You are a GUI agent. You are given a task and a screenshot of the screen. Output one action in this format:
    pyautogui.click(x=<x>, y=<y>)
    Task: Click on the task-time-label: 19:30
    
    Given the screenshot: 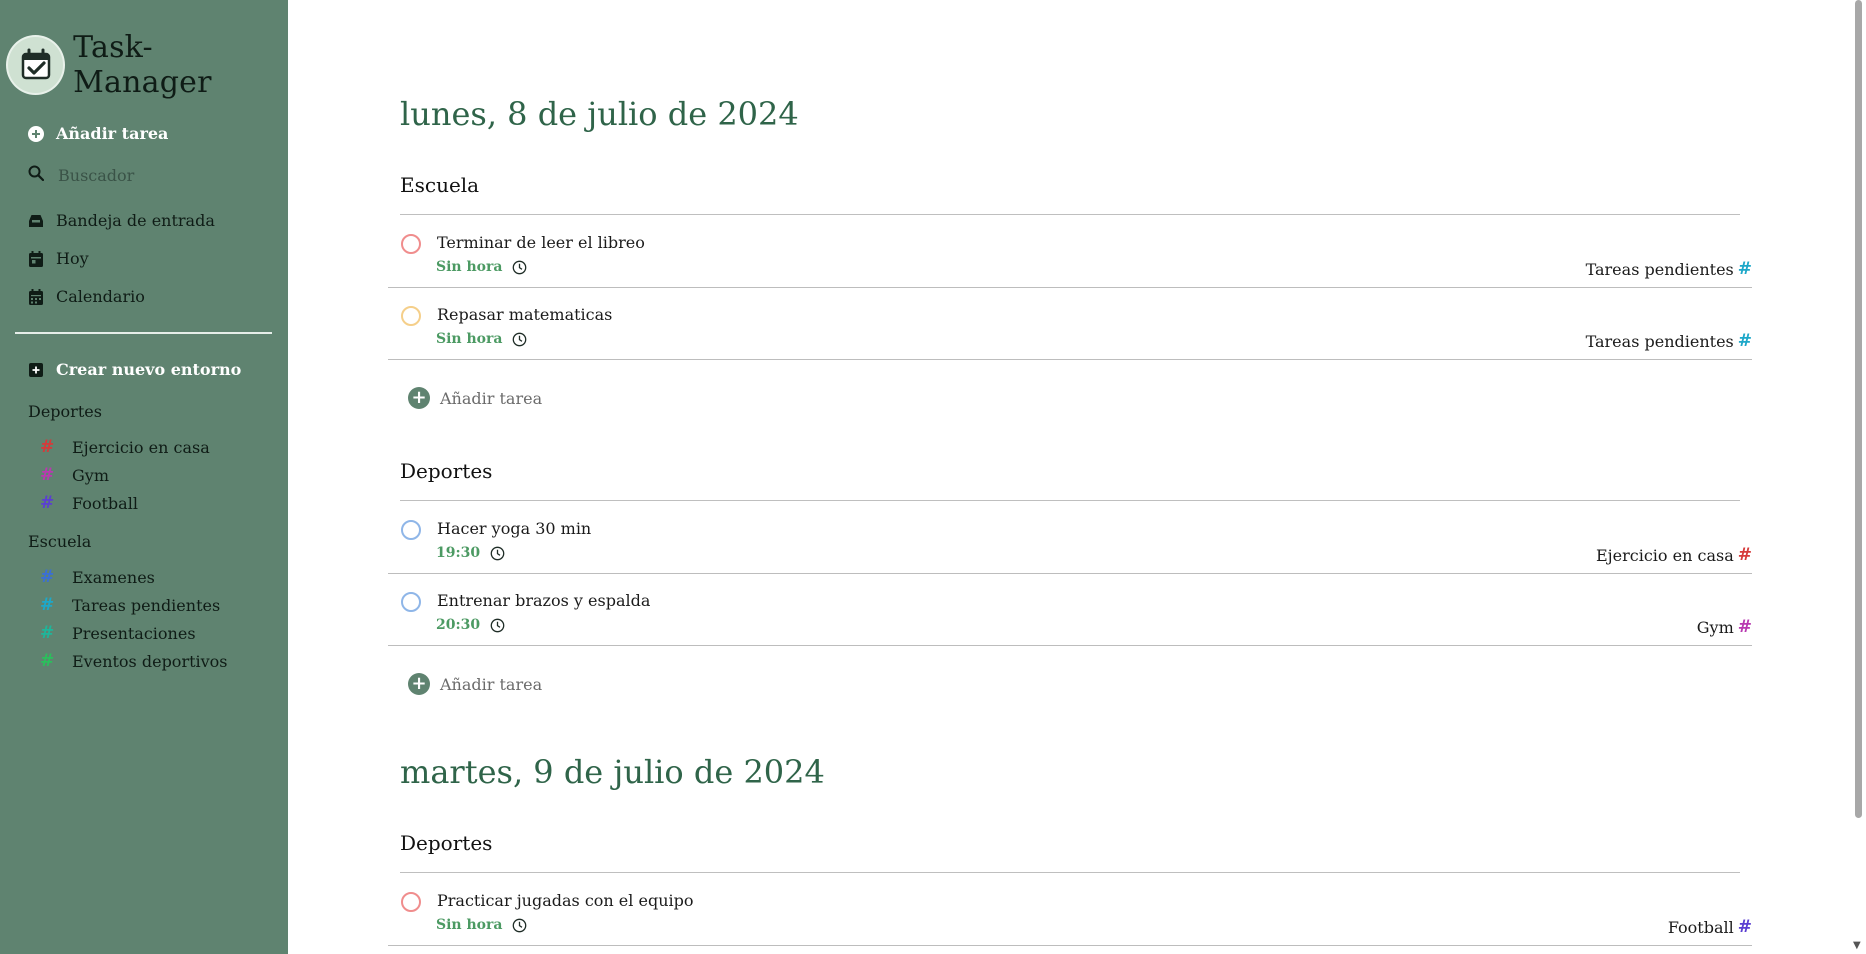 What is the action you would take?
    pyautogui.click(x=458, y=553)
    